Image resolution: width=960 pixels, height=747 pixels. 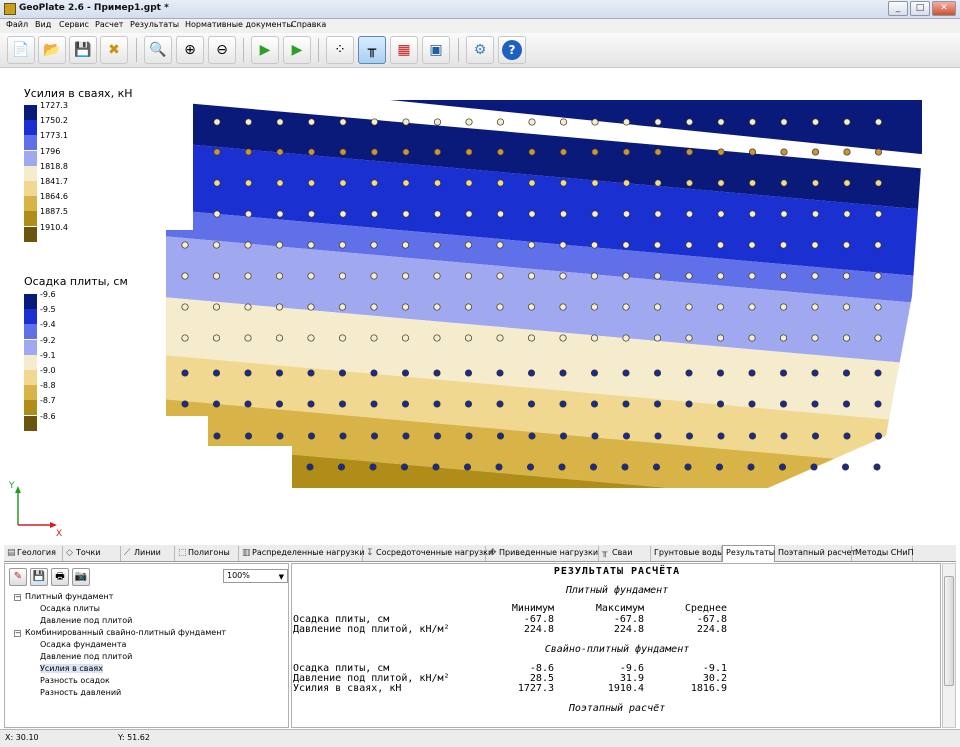 I want to click on print-icon: 🖶, so click(x=60, y=577).